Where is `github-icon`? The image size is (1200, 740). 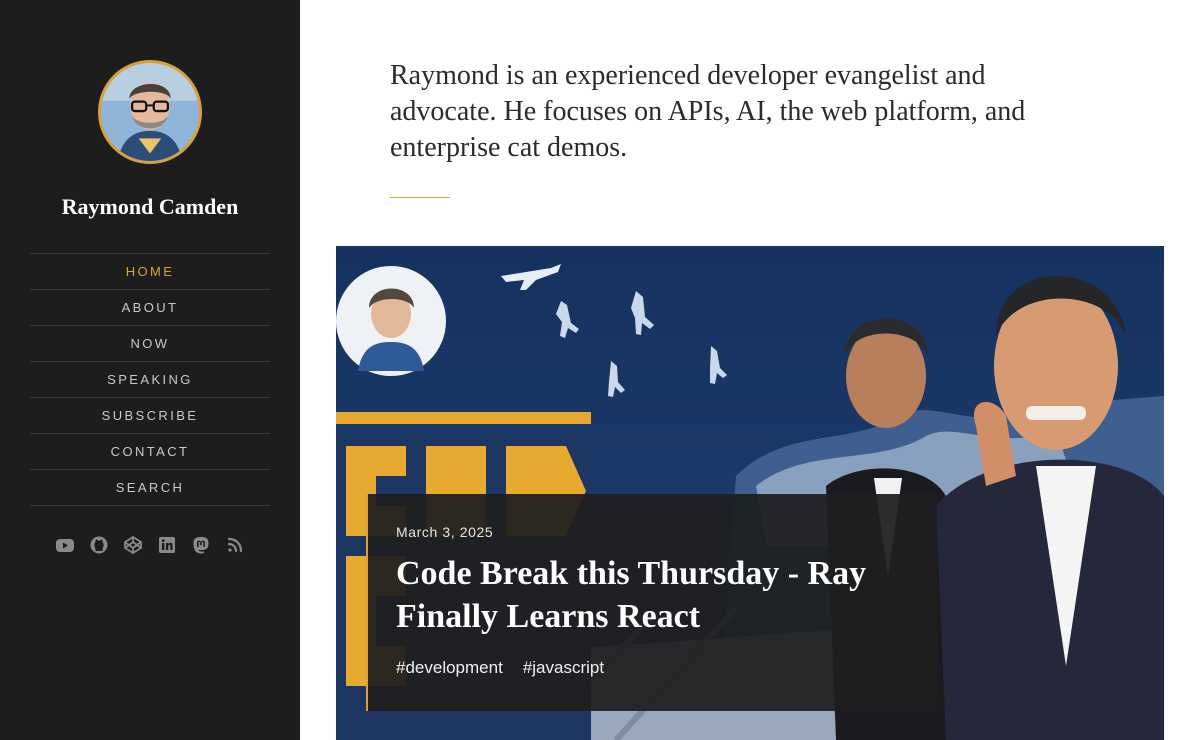 github-icon is located at coordinates (99, 545).